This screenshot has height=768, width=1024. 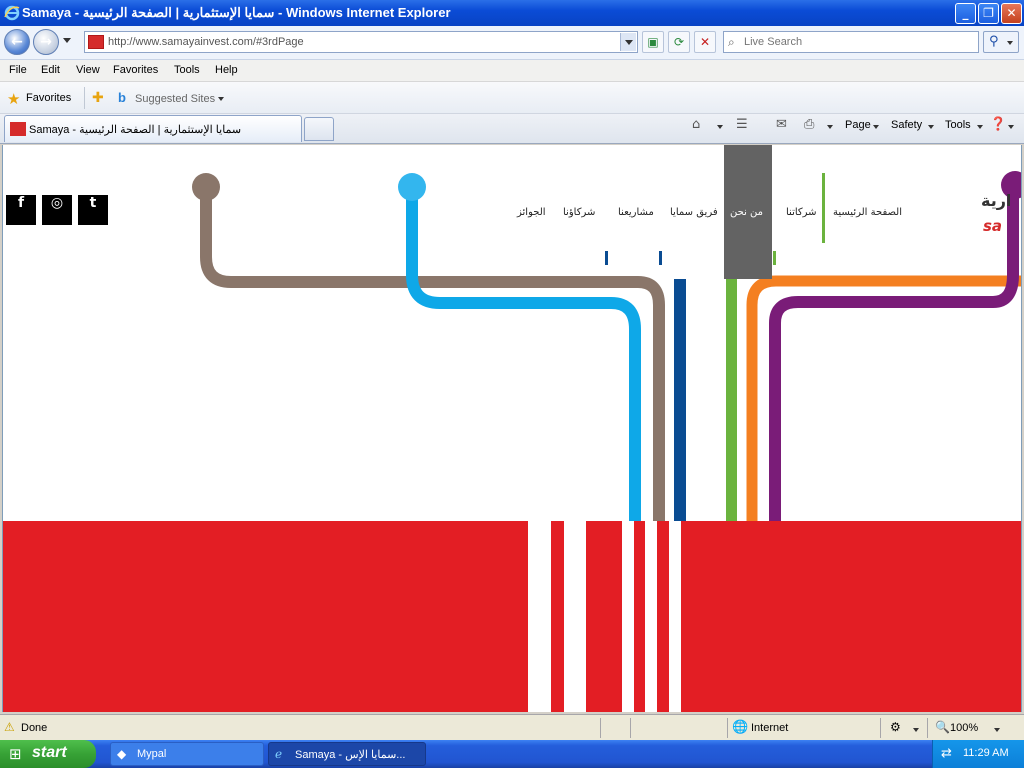 What do you see at coordinates (13, 99) in the screenshot?
I see `favorites-star-icon: ★` at bounding box center [13, 99].